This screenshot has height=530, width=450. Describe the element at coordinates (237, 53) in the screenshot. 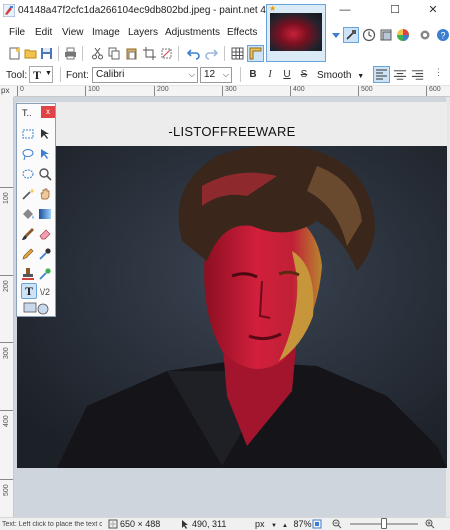

I see `grid-icon` at that location.